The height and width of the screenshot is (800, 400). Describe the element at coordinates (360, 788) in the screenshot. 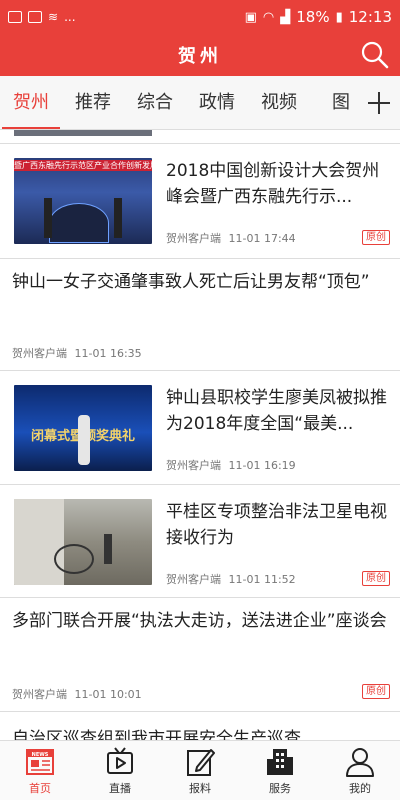

I see `nav-profile-label: 我的` at that location.